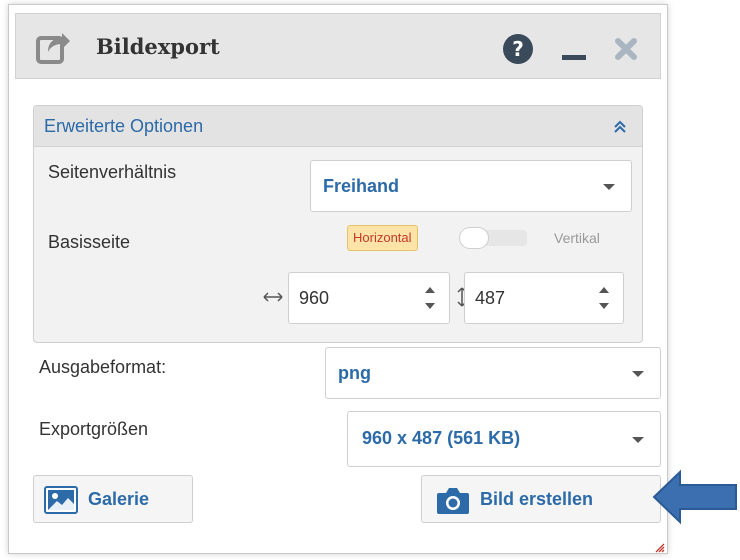  I want to click on width-arrow-icon, so click(273, 297).